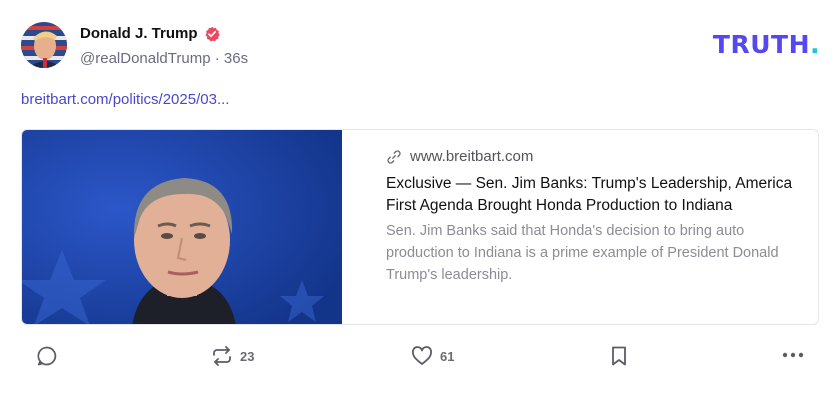 The width and height of the screenshot is (840, 405). I want to click on bookmark-button, so click(619, 356).